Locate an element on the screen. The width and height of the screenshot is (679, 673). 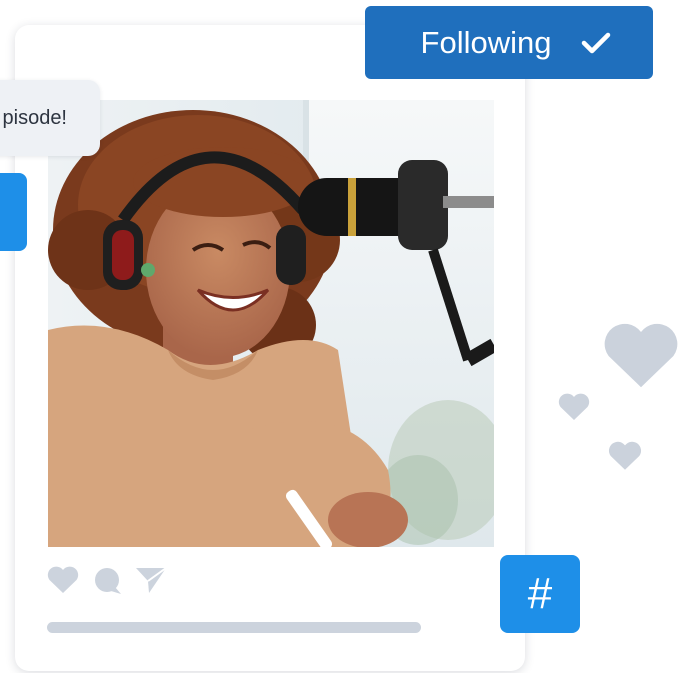
check-icon is located at coordinates (596, 42).